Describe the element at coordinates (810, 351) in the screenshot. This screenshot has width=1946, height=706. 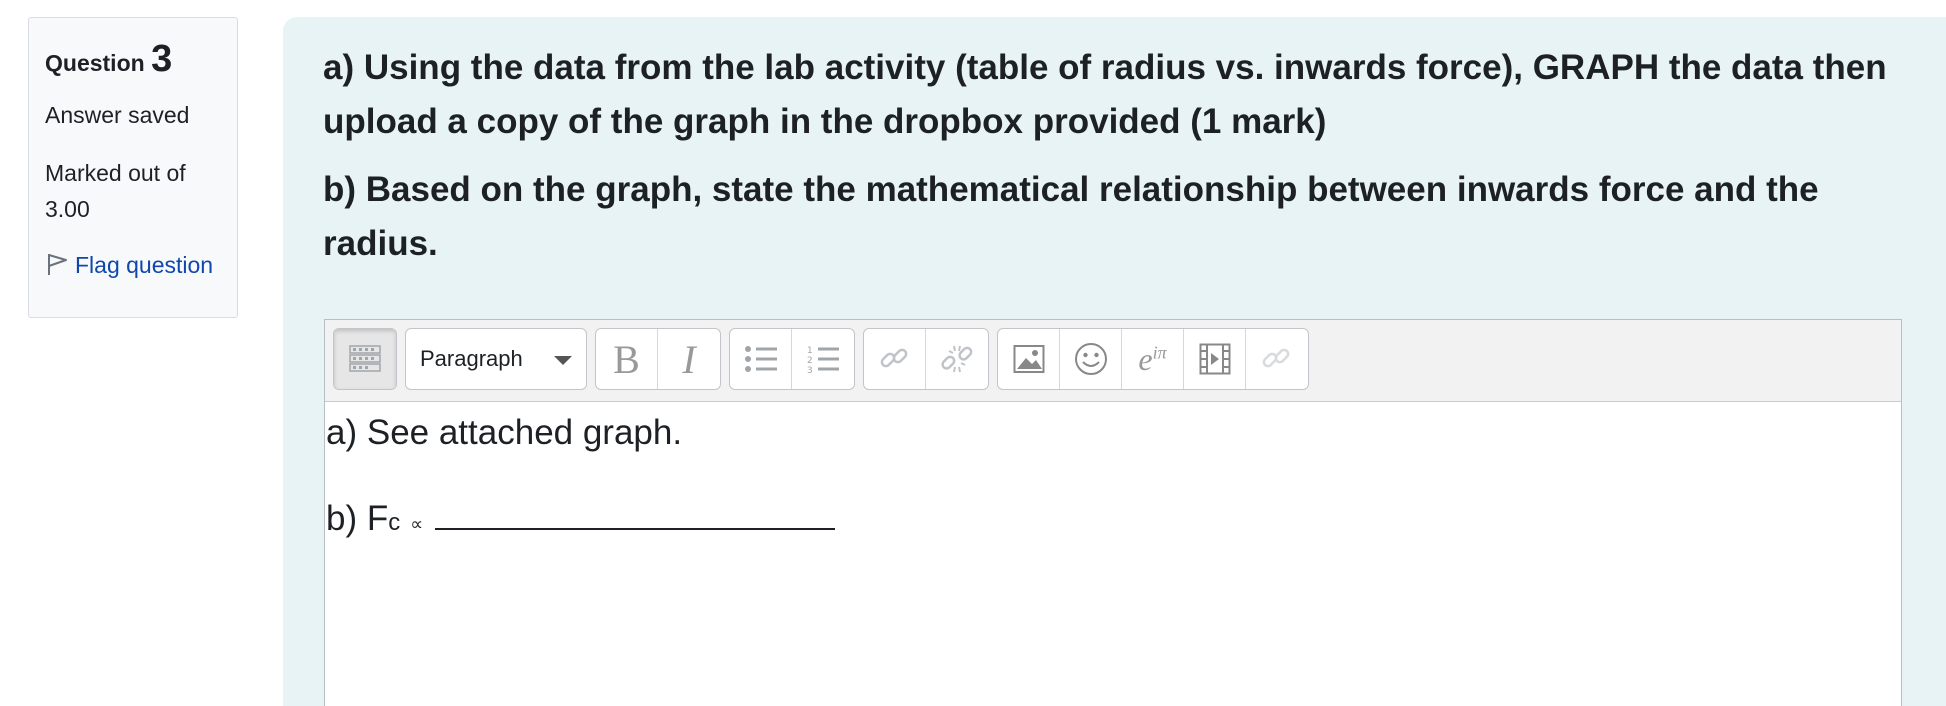
I see `svg-text: 1` at that location.